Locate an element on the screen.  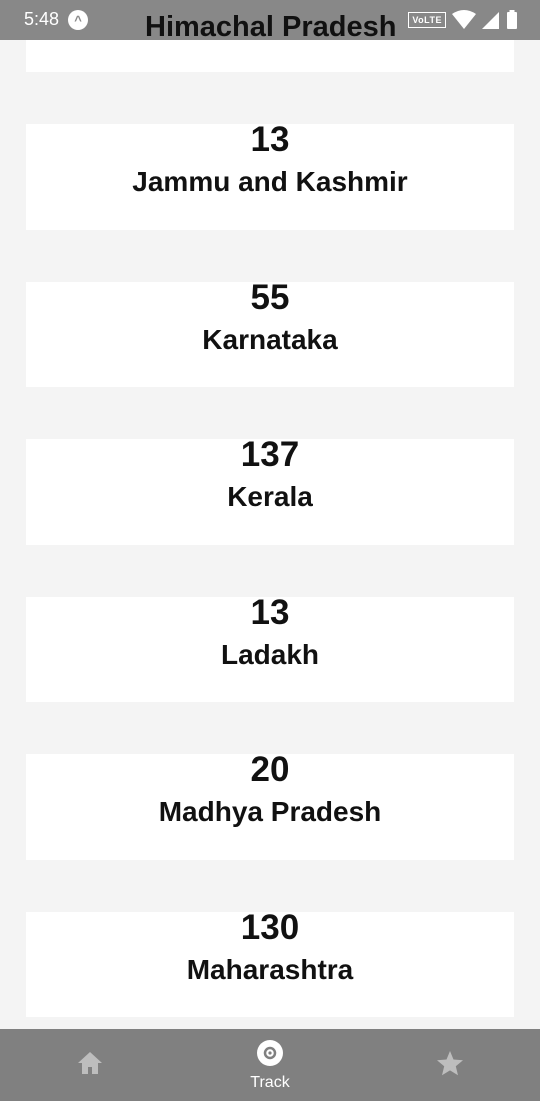
state-name: Karnataka is located at coordinates (270, 339).